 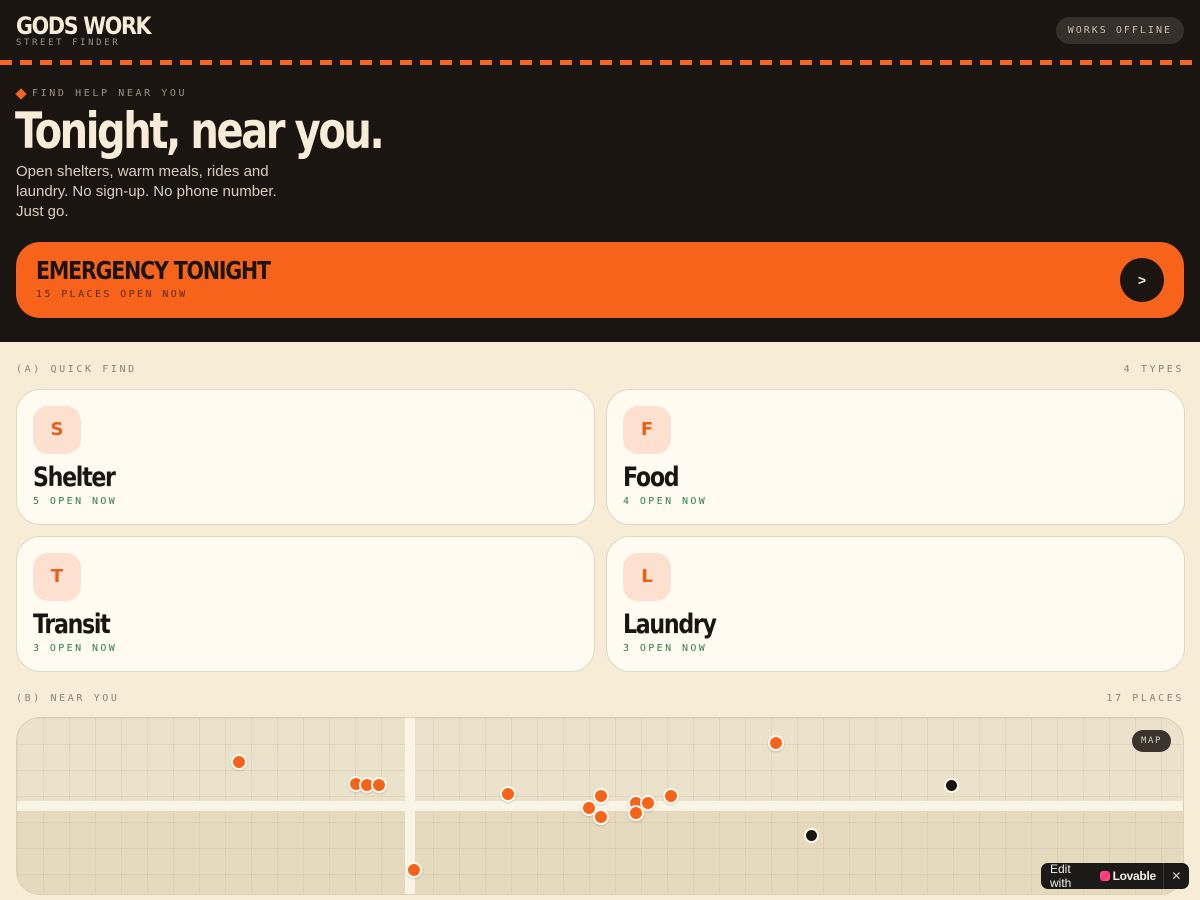 I want to click on page-title: Tonight, near you., so click(x=200, y=131).